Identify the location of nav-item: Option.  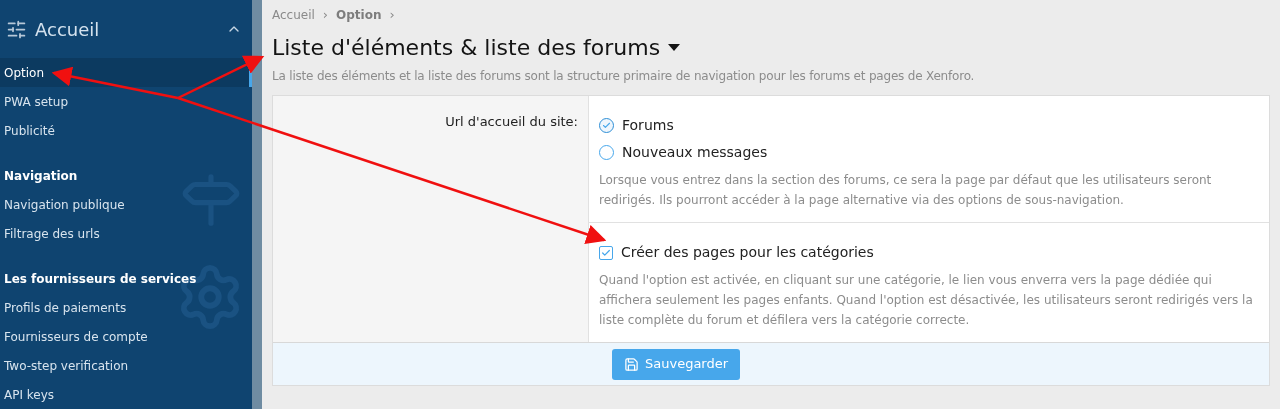
(126, 72).